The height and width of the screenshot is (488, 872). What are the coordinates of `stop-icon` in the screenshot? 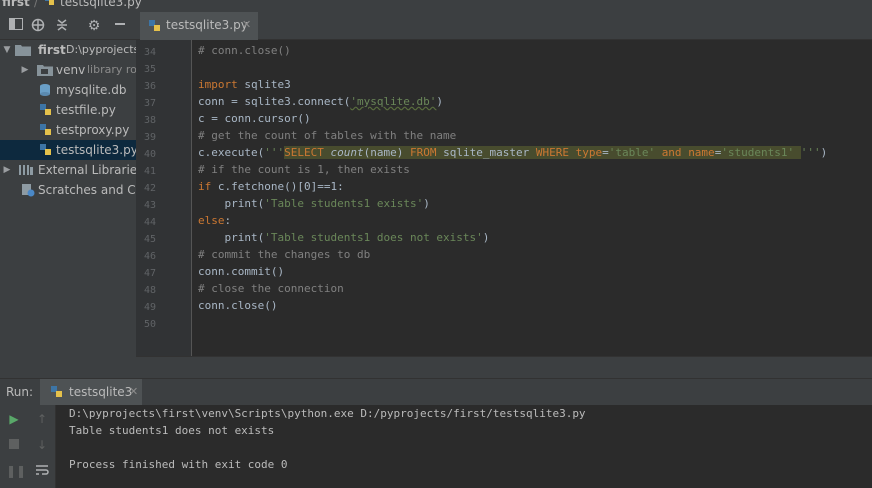 It's located at (14, 445).